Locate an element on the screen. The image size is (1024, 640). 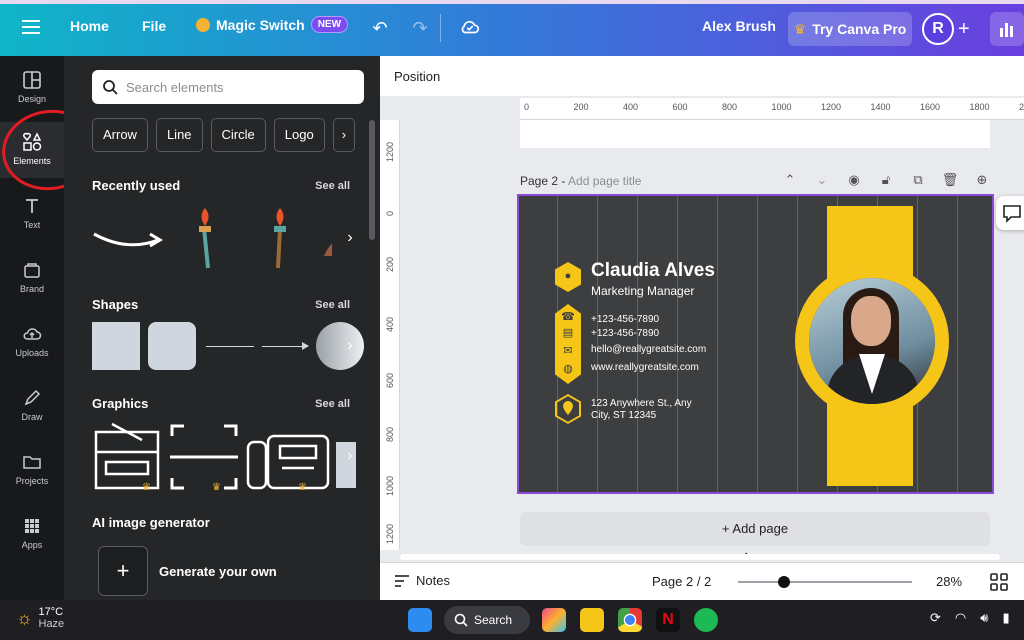
volume-icon: 🔊︎ is located at coordinates (984, 618).